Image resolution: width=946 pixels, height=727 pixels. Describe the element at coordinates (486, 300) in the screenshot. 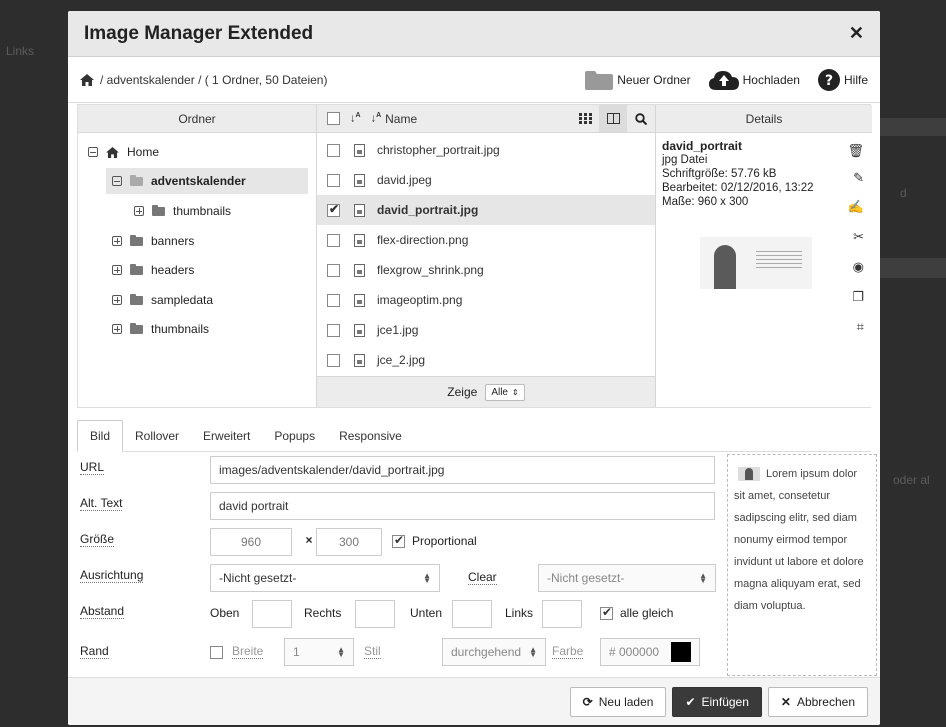

I see `file-row: imageoptim.png` at that location.